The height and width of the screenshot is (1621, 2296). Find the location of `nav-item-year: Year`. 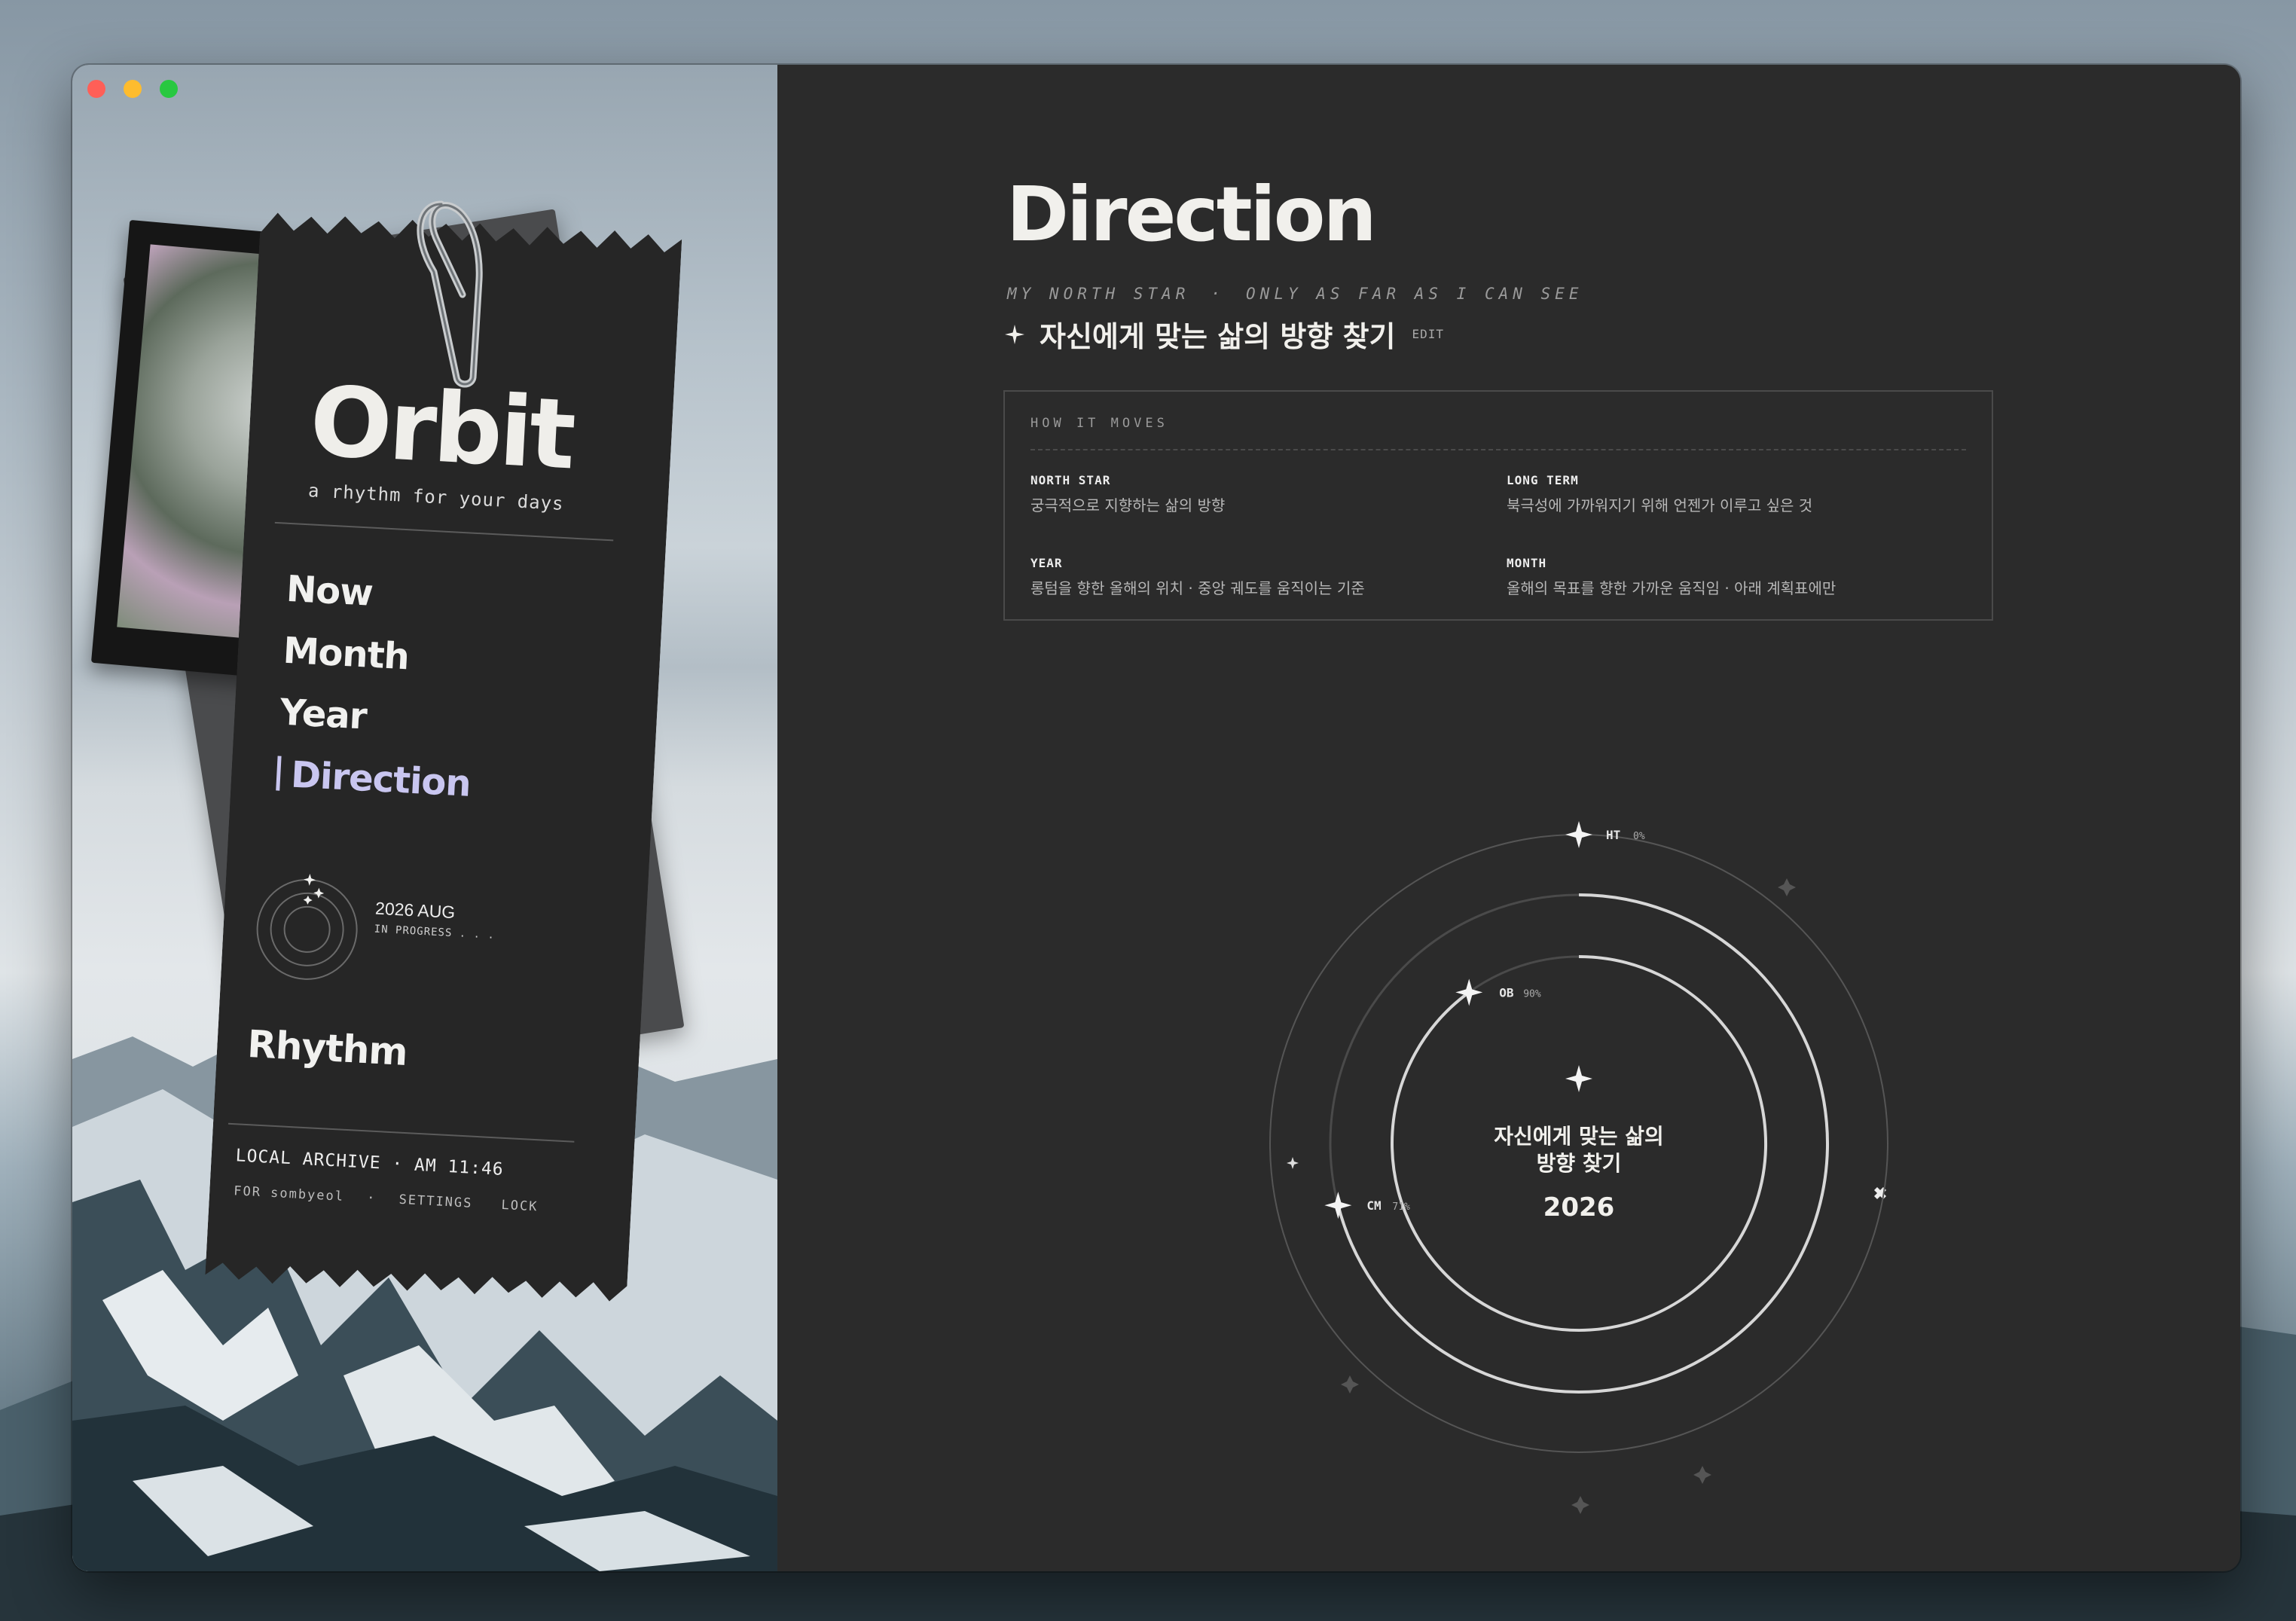

nav-item-year: Year is located at coordinates (377, 717).